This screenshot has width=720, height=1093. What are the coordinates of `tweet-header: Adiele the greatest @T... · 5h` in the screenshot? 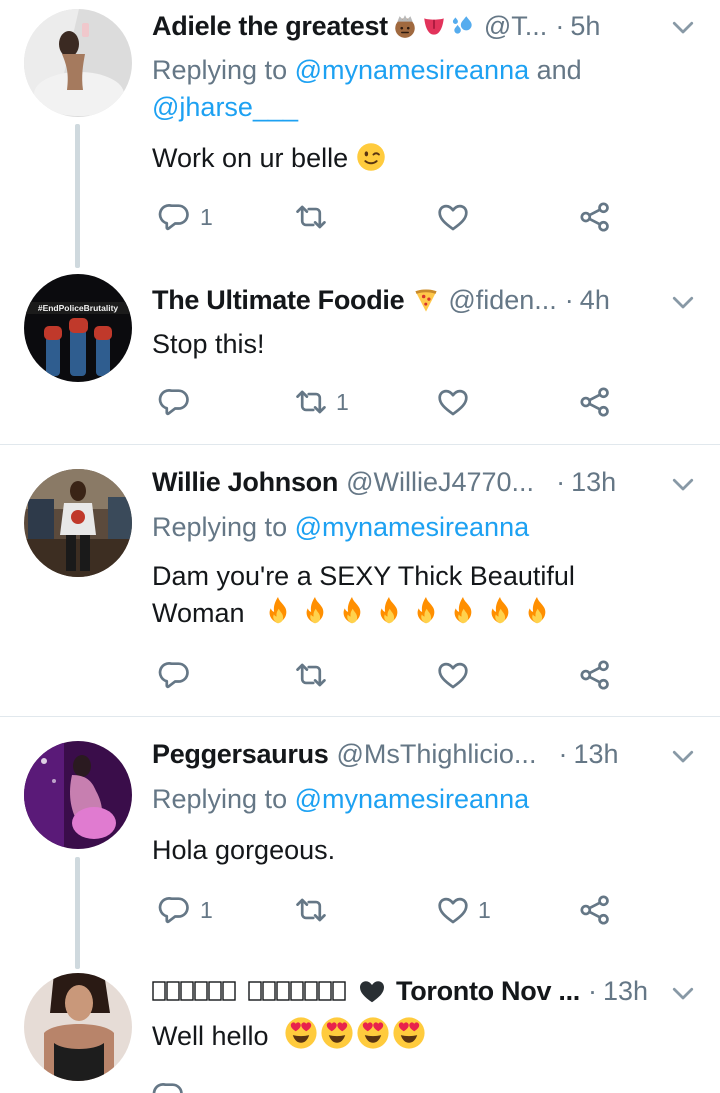 It's located at (424, 26).